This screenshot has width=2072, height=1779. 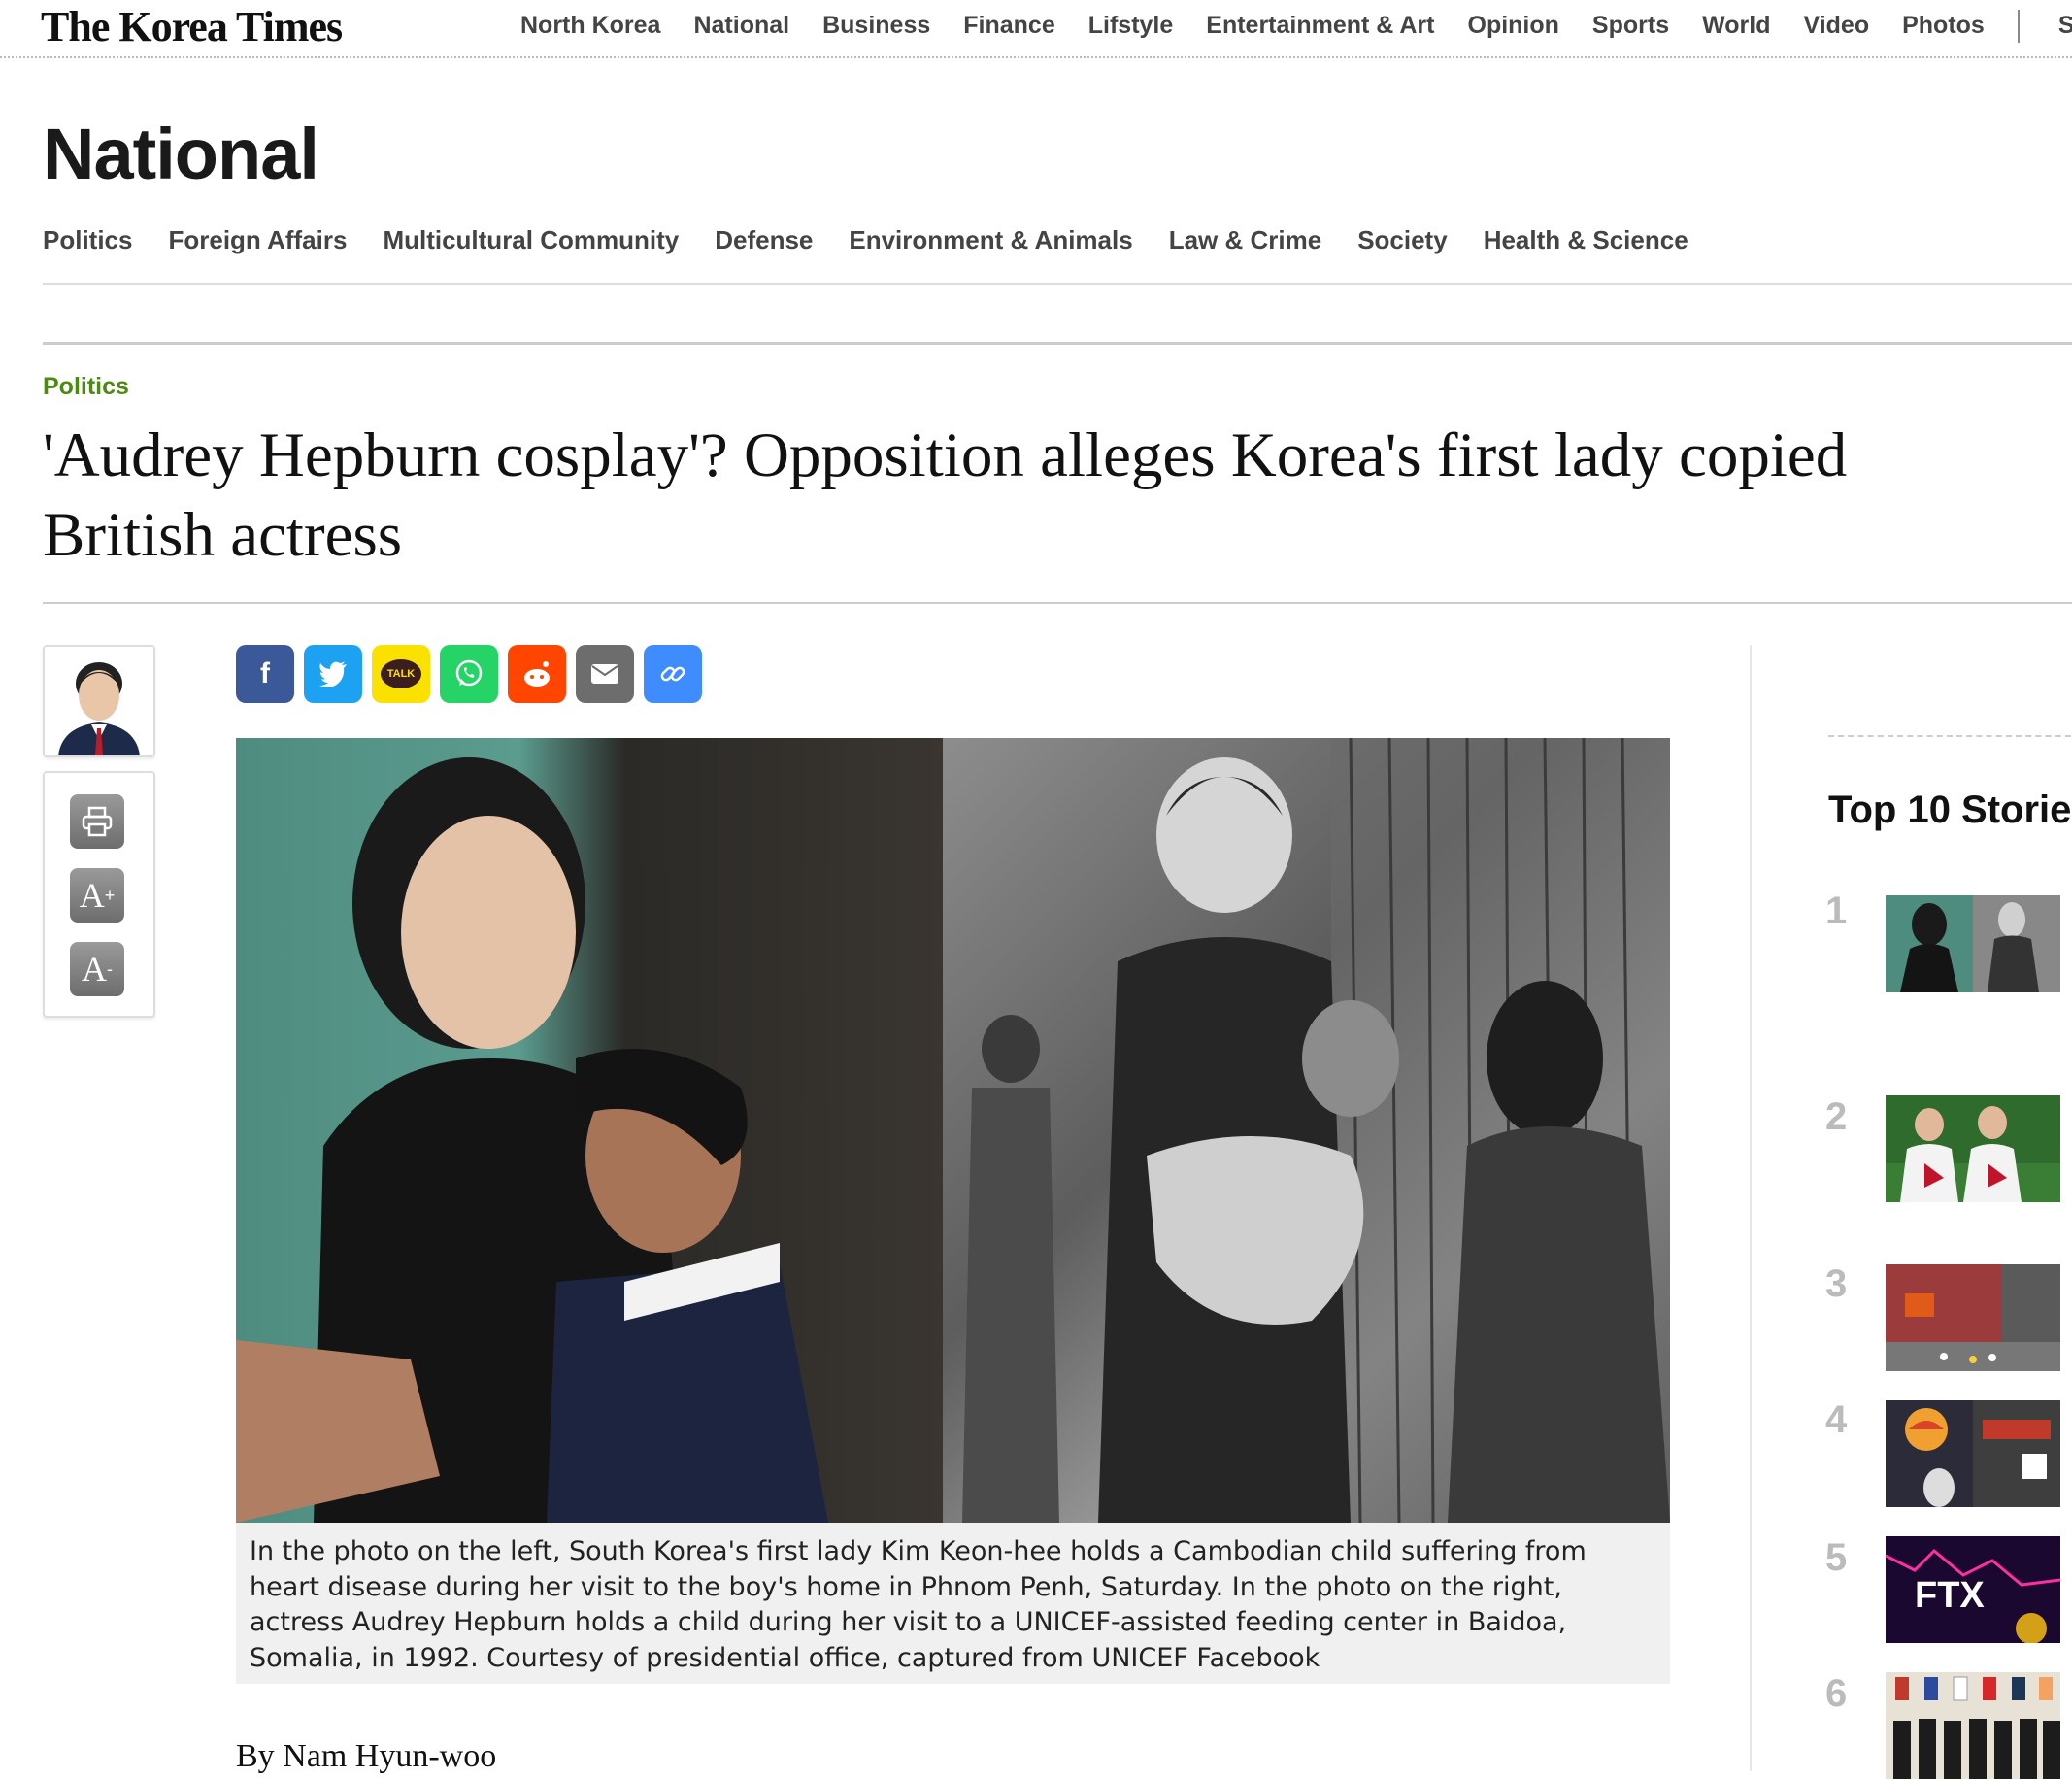 I want to click on column-divider, so click(x=1751, y=1208).